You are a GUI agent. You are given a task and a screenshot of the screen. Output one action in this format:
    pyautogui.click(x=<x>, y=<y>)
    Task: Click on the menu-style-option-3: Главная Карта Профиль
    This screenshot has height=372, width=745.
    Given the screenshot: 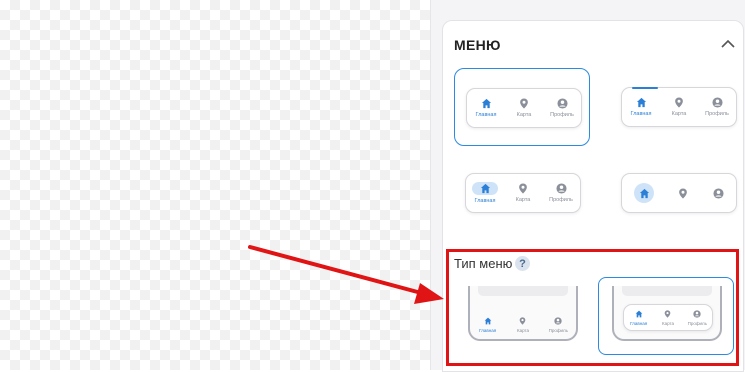 What is the action you would take?
    pyautogui.click(x=522, y=194)
    